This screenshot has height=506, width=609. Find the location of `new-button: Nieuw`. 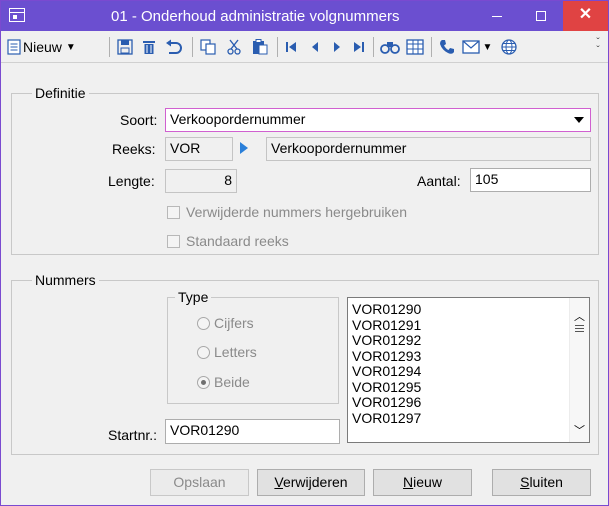

new-button: Nieuw is located at coordinates (422, 482).